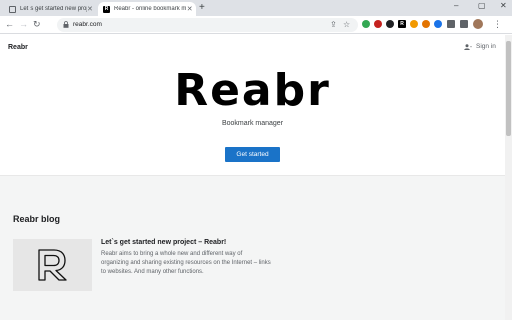 This screenshot has width=512, height=320. I want to click on close-window-button: ✕, so click(503, 5).